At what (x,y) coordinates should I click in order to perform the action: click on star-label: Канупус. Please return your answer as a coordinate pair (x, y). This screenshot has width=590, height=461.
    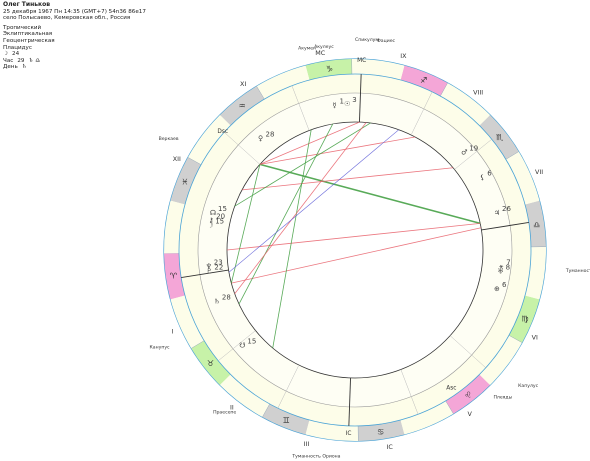
    Looking at the image, I should click on (160, 348).